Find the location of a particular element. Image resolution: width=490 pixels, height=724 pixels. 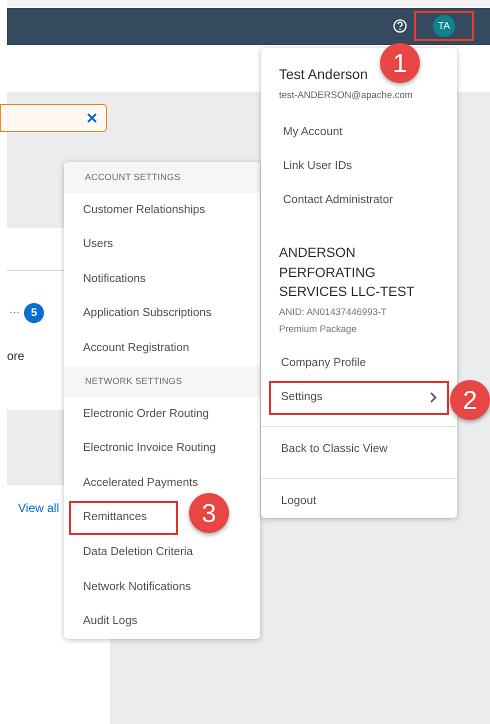

menu-item: Accelerated Payments is located at coordinates (140, 483).